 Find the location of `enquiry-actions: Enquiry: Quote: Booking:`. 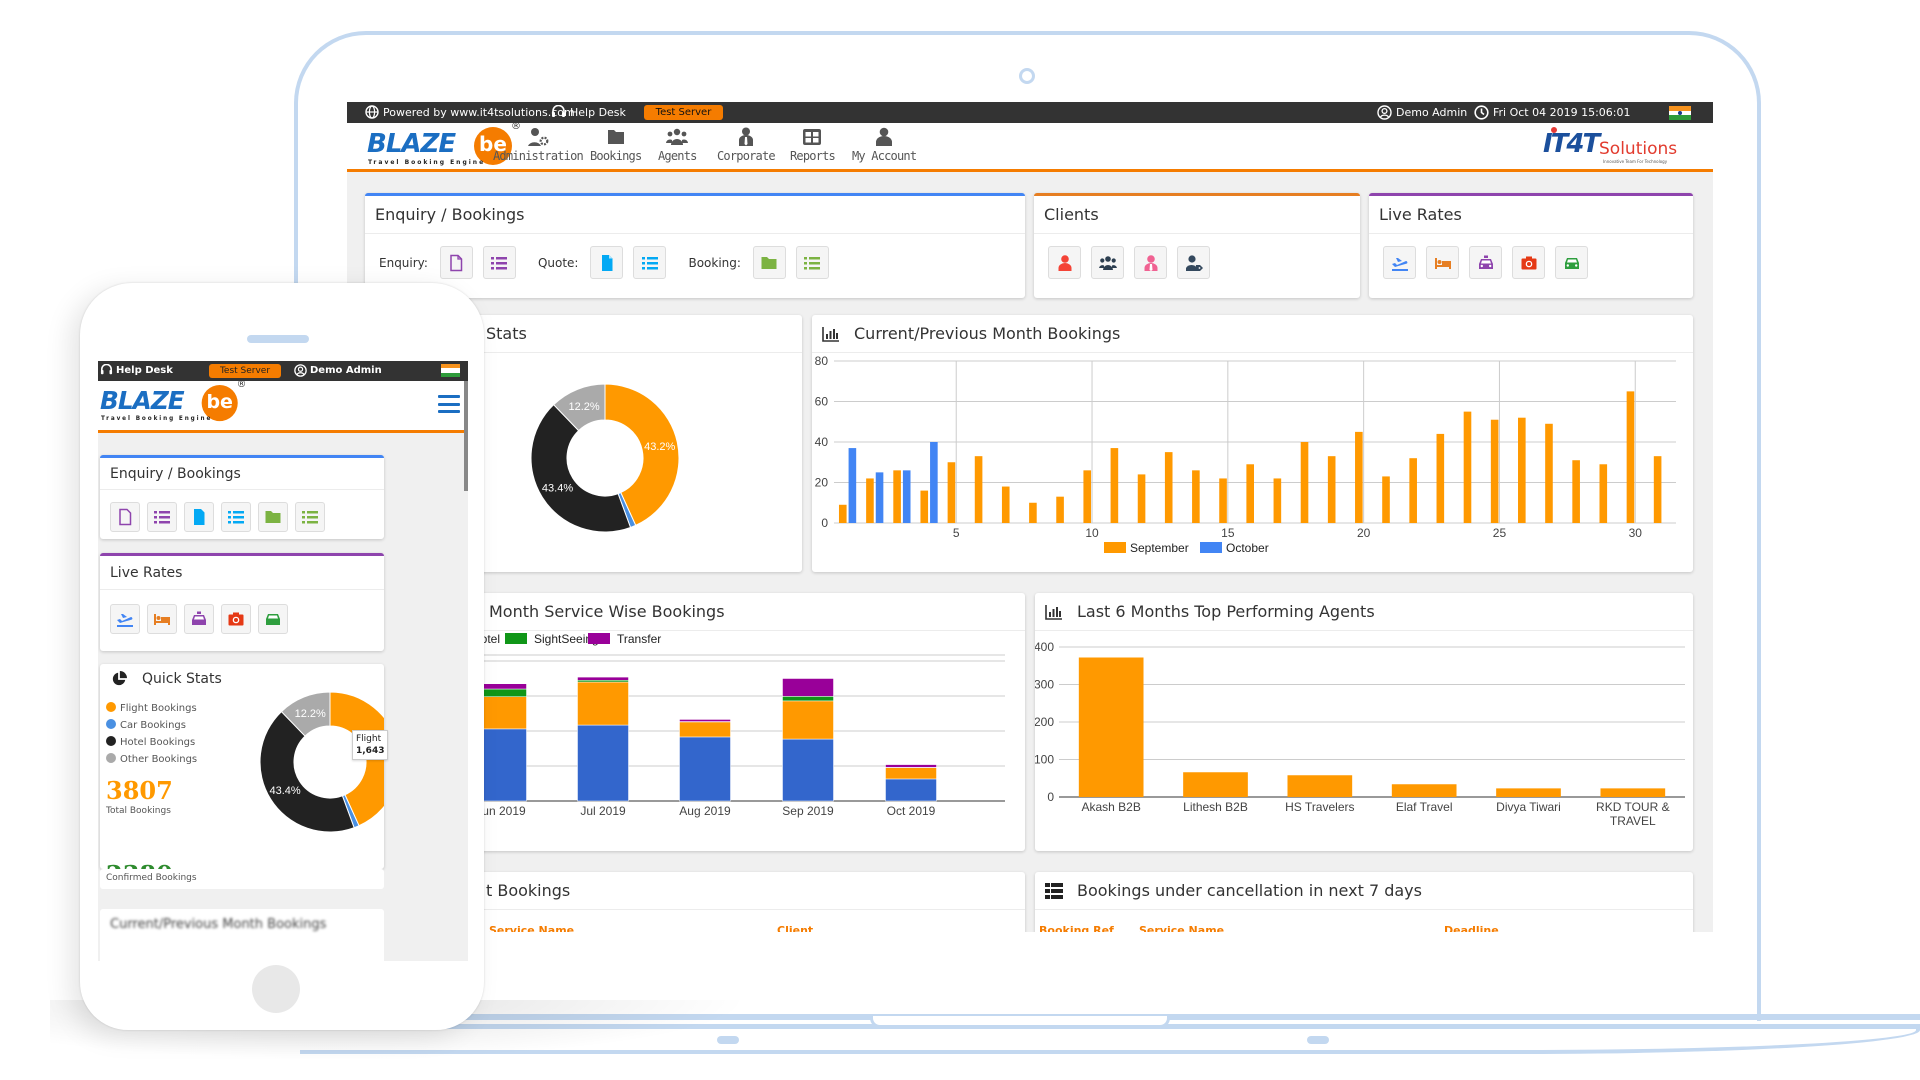

enquiry-actions: Enquiry: Quote: Booking: is located at coordinates (695, 256).